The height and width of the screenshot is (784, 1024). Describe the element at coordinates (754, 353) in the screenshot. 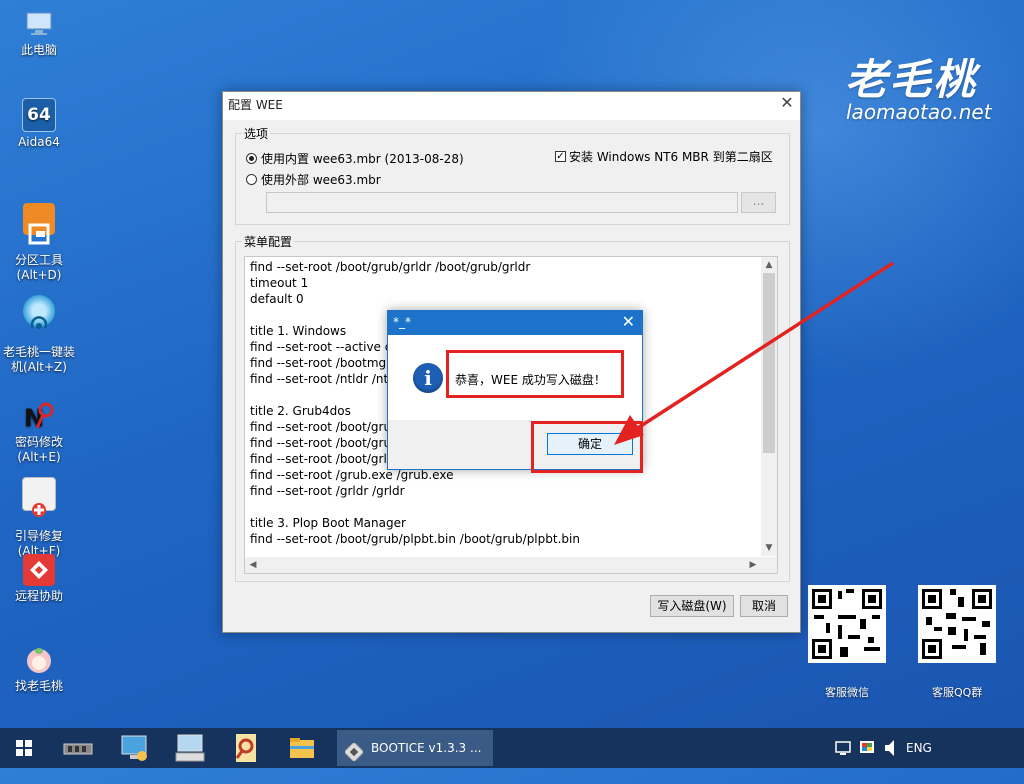

I see `annotation-arrow-icon` at that location.